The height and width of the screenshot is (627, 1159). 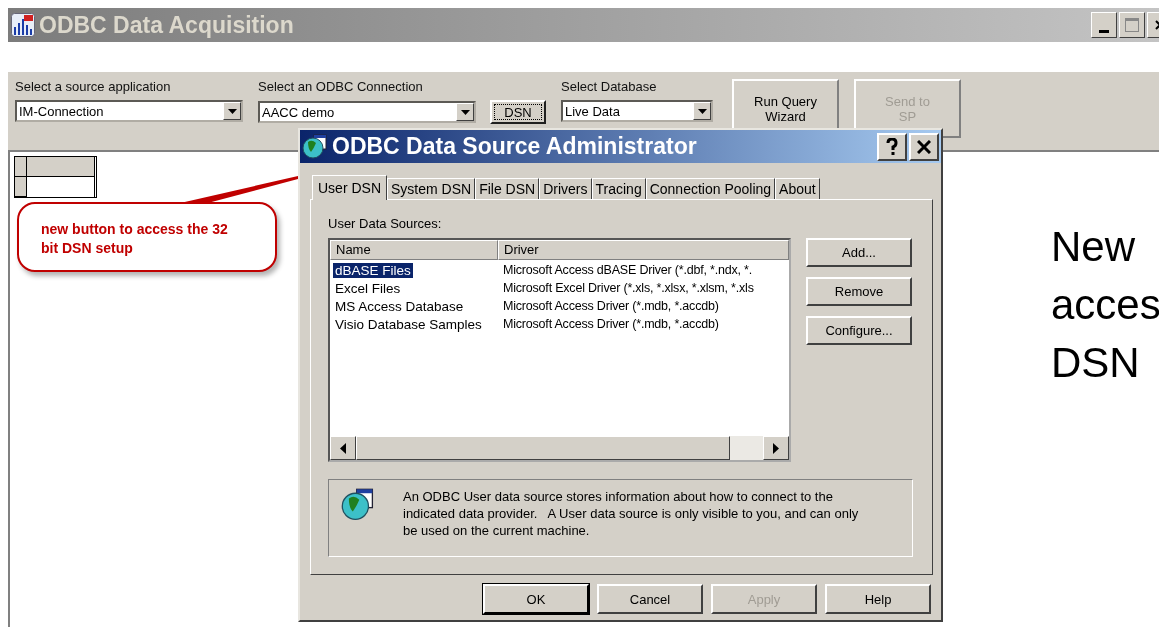 I want to click on tab: User DSN, so click(x=349, y=187).